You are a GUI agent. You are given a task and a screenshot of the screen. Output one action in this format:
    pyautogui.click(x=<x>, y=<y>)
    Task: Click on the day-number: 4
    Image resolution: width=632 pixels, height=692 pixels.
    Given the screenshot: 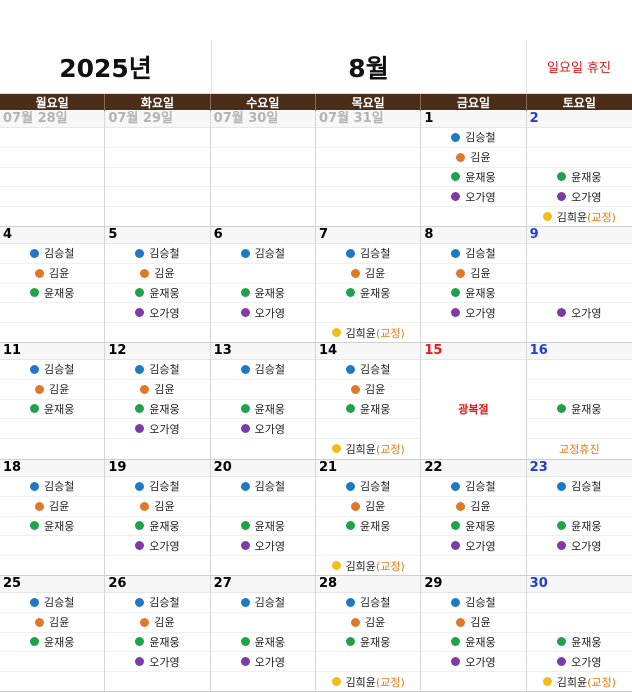 What is the action you would take?
    pyautogui.click(x=52, y=235)
    